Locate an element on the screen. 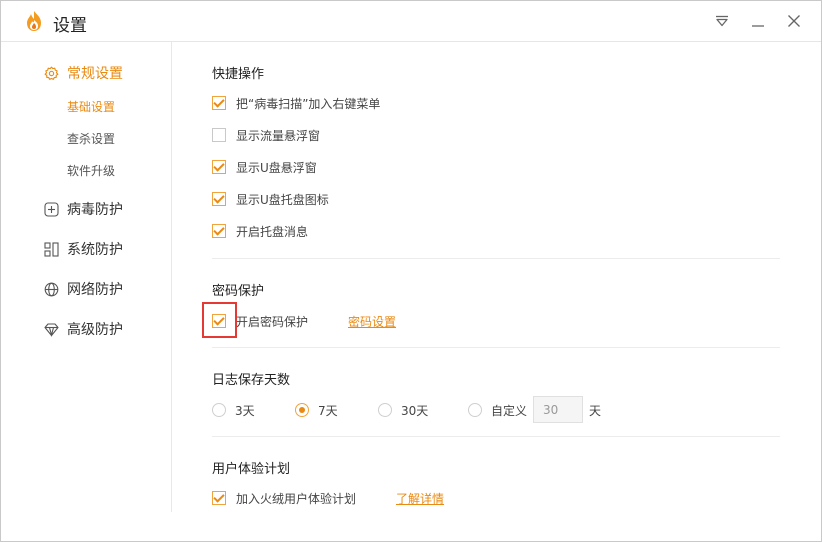 The width and height of the screenshot is (822, 542). menu-dropdown-icon is located at coordinates (722, 21).